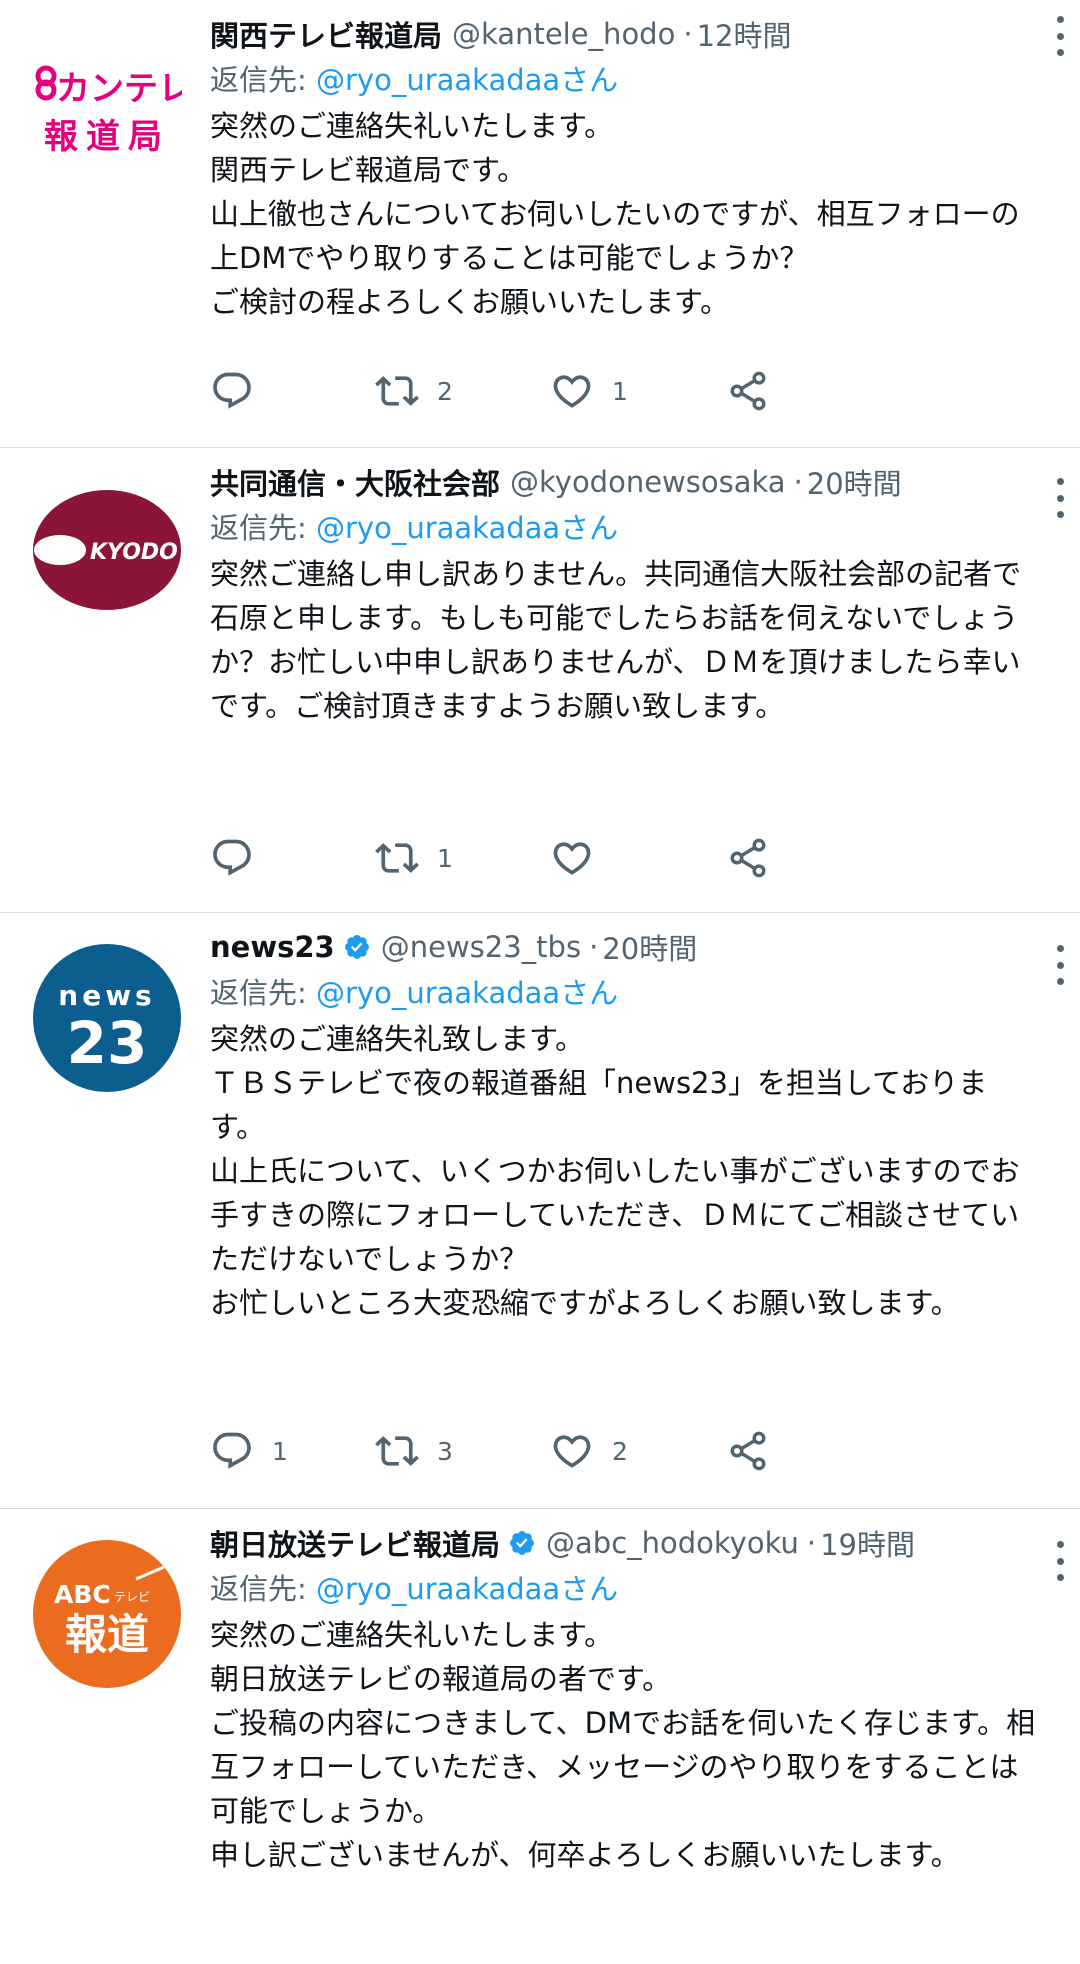  I want to click on reply-button: 1, so click(249, 1451).